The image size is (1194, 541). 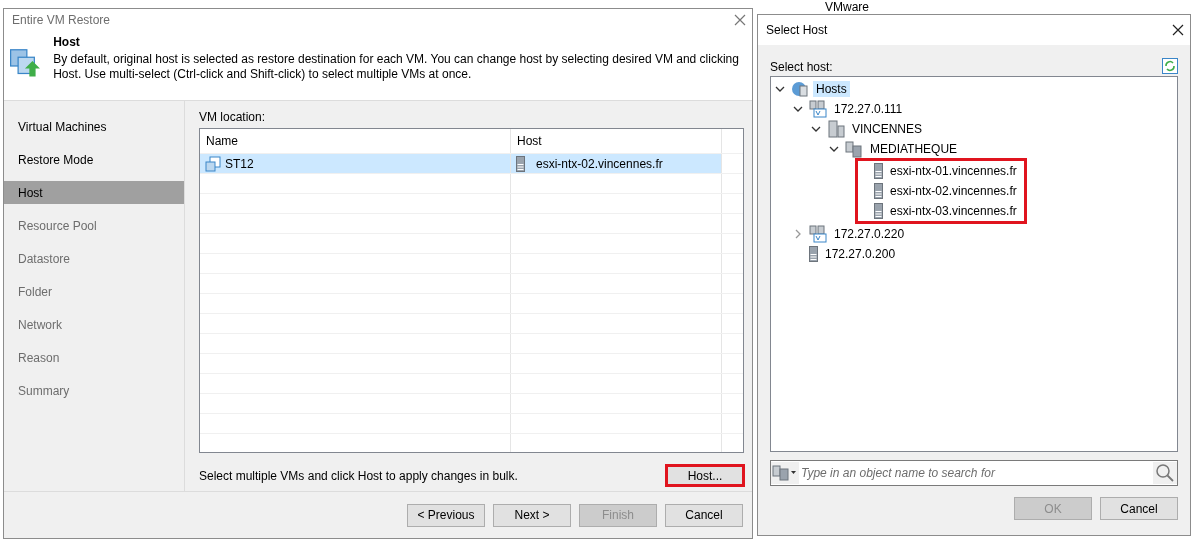 I want to click on window-title: Entire VM Restore, so click(x=61, y=20).